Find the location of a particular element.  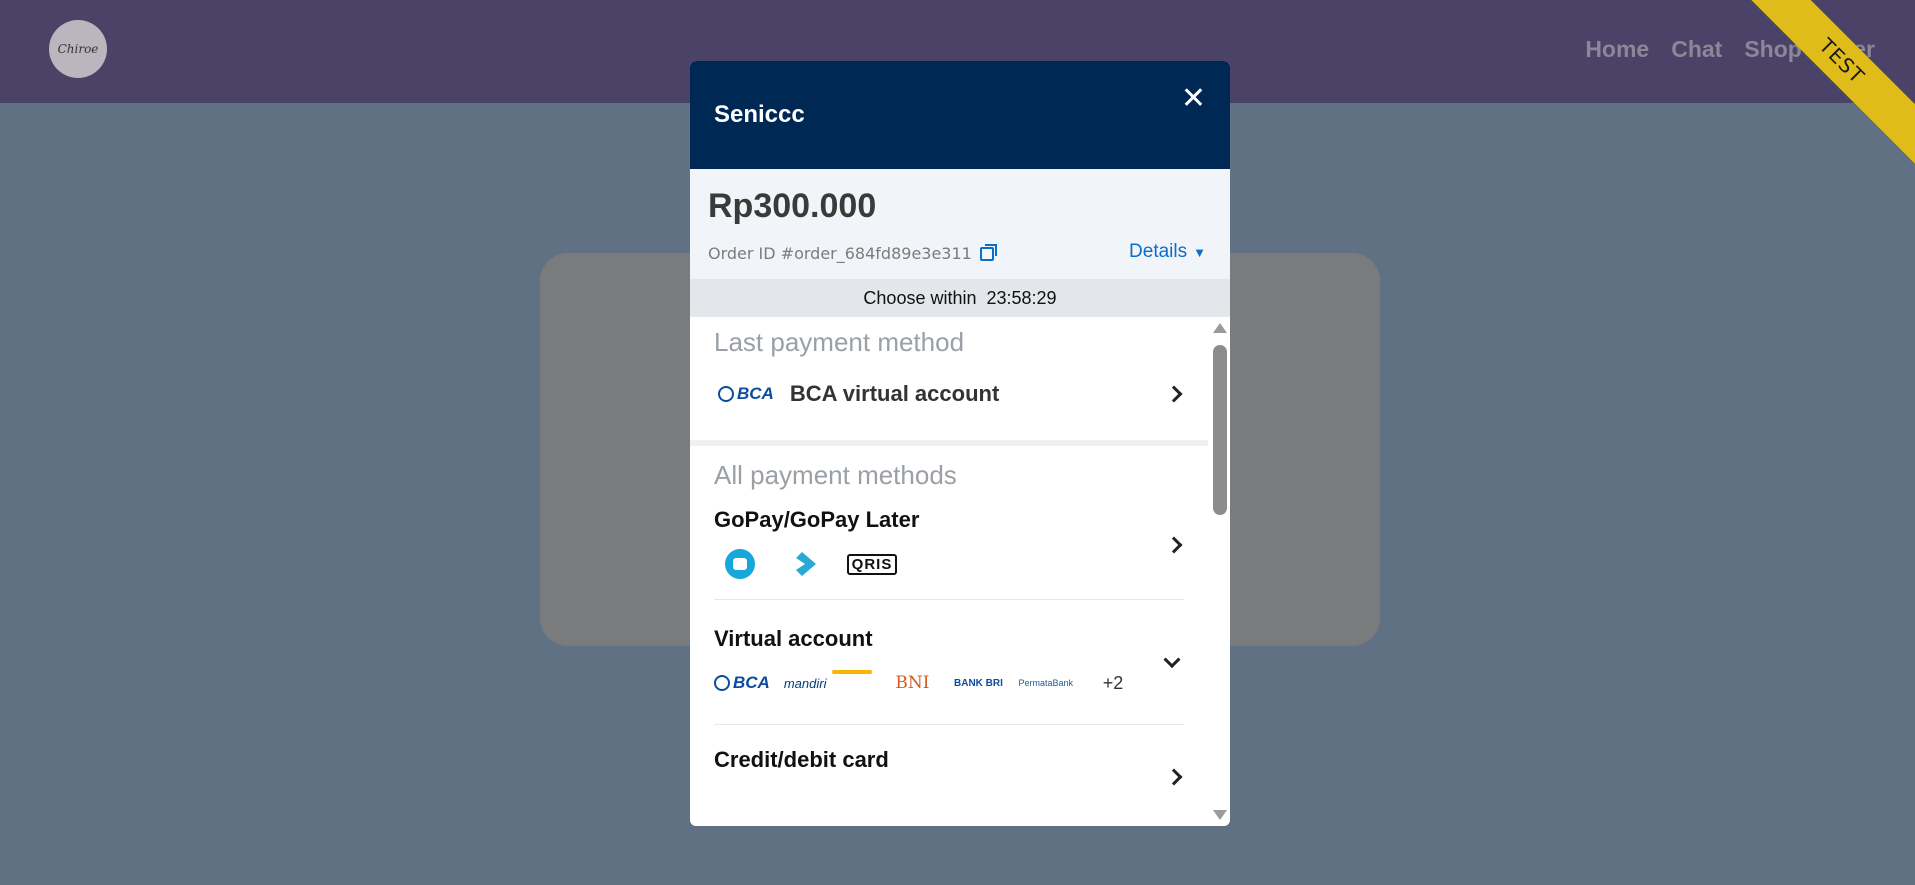

gopay-later-logo is located at coordinates (806, 564).